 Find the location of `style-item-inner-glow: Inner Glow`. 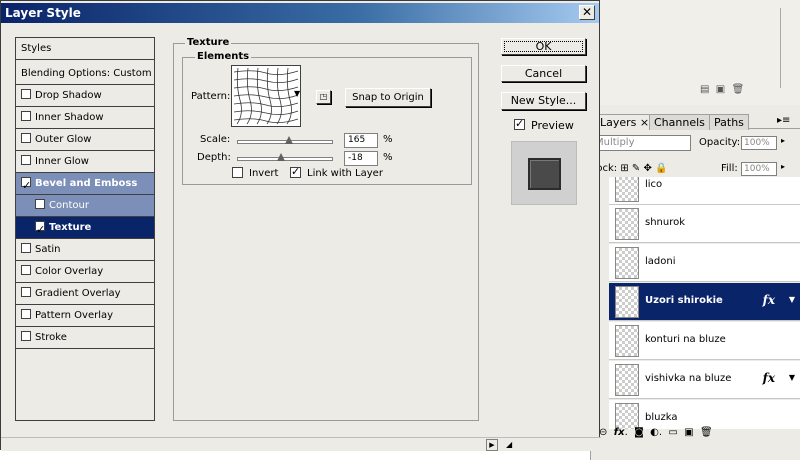

style-item-inner-glow: Inner Glow is located at coordinates (85, 162).